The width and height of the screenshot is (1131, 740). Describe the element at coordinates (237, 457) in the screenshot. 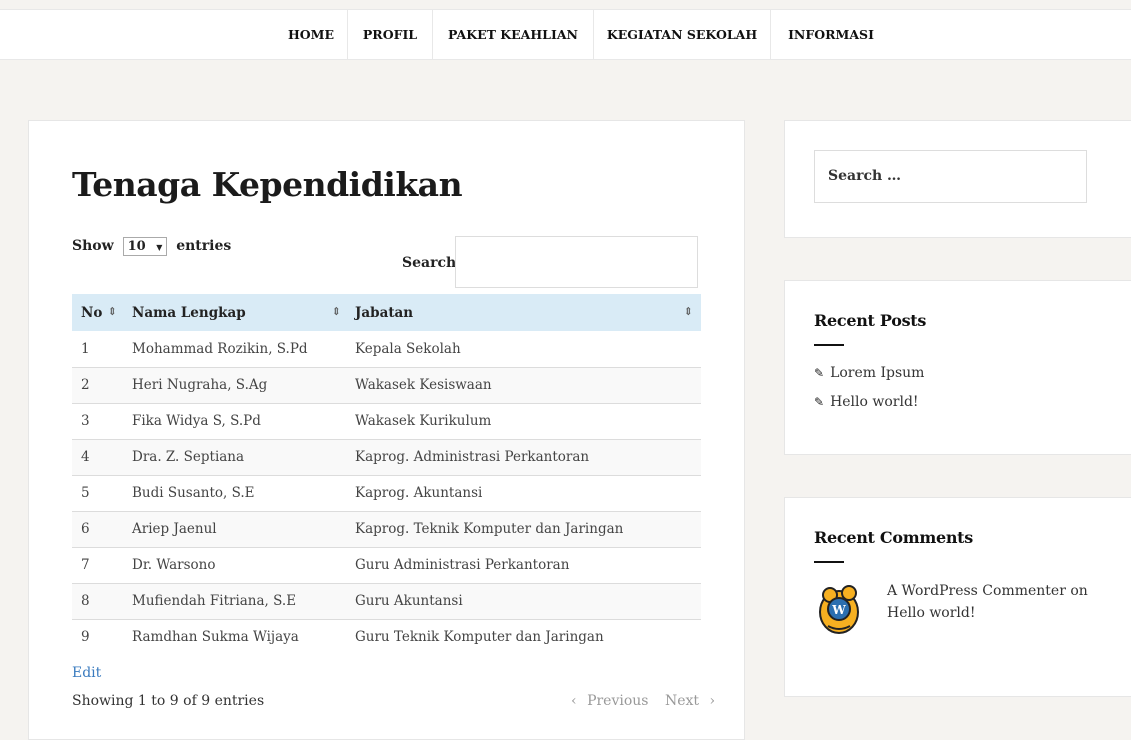

I see `cell-name: Dra. Z. Septiana` at that location.